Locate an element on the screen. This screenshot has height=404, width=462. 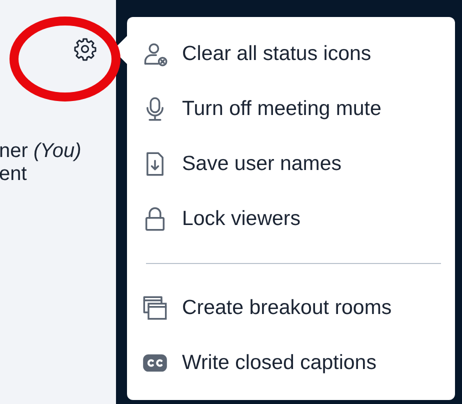
menu-item: Turn off meeting mute is located at coordinates (298, 108).